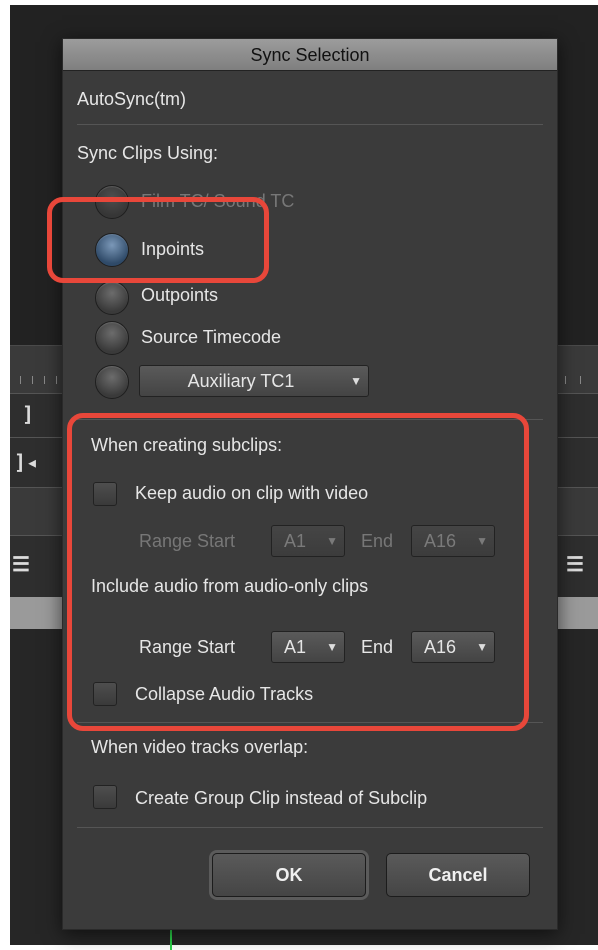  I want to click on ok-button: OK, so click(289, 875).